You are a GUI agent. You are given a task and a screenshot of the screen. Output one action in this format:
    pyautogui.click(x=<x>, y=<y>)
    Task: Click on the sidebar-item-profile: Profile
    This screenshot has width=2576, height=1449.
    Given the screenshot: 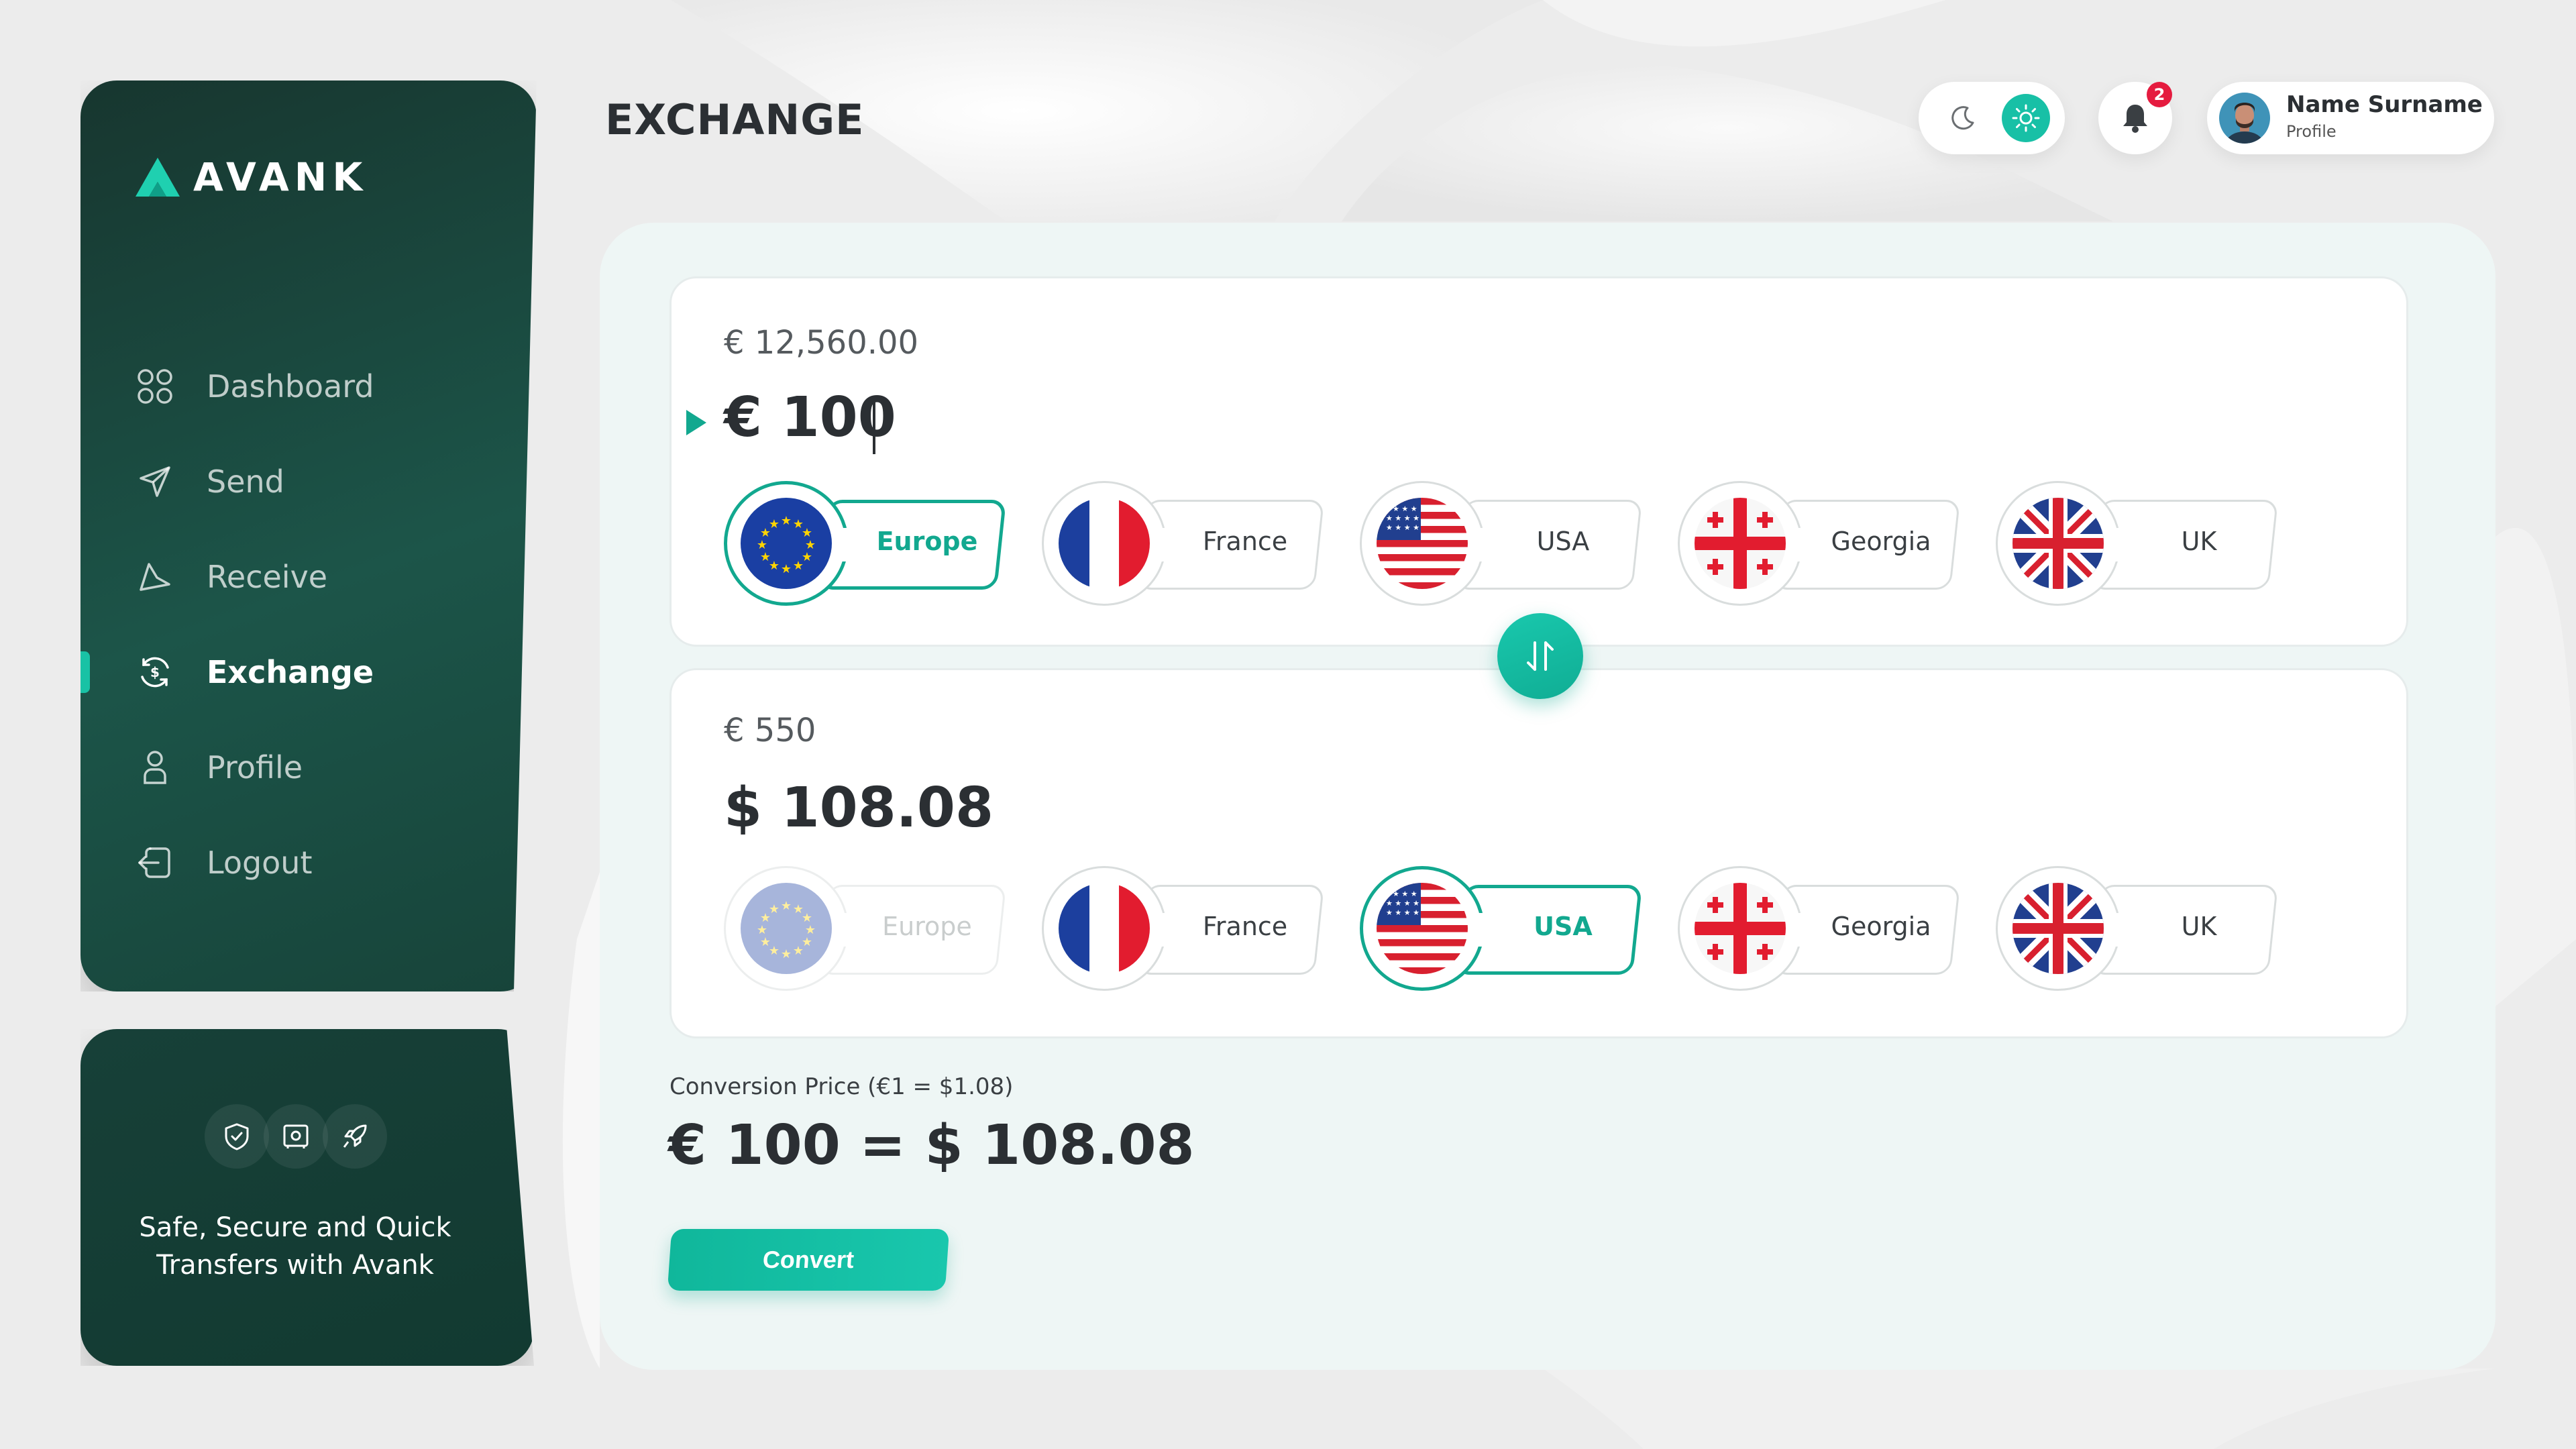 What is the action you would take?
    pyautogui.click(x=308, y=767)
    